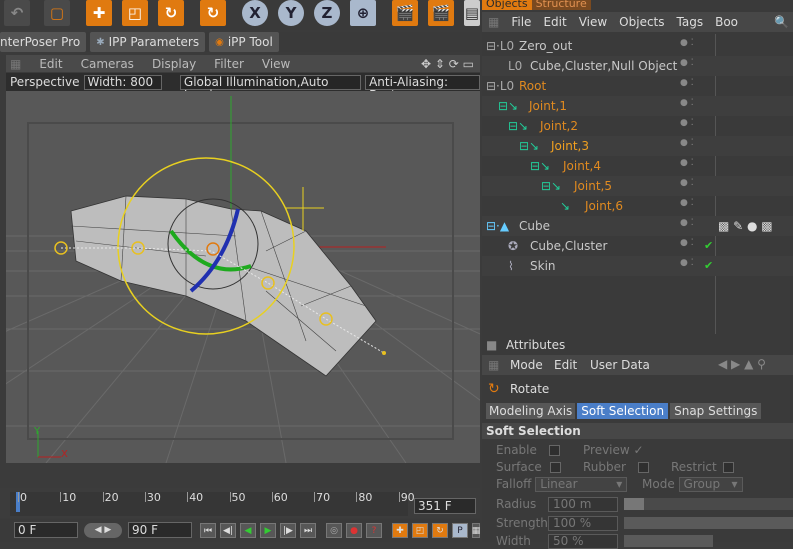  What do you see at coordinates (637, 66) in the screenshot?
I see `object-row: L0 Cube,Cluster,Null Object` at bounding box center [637, 66].